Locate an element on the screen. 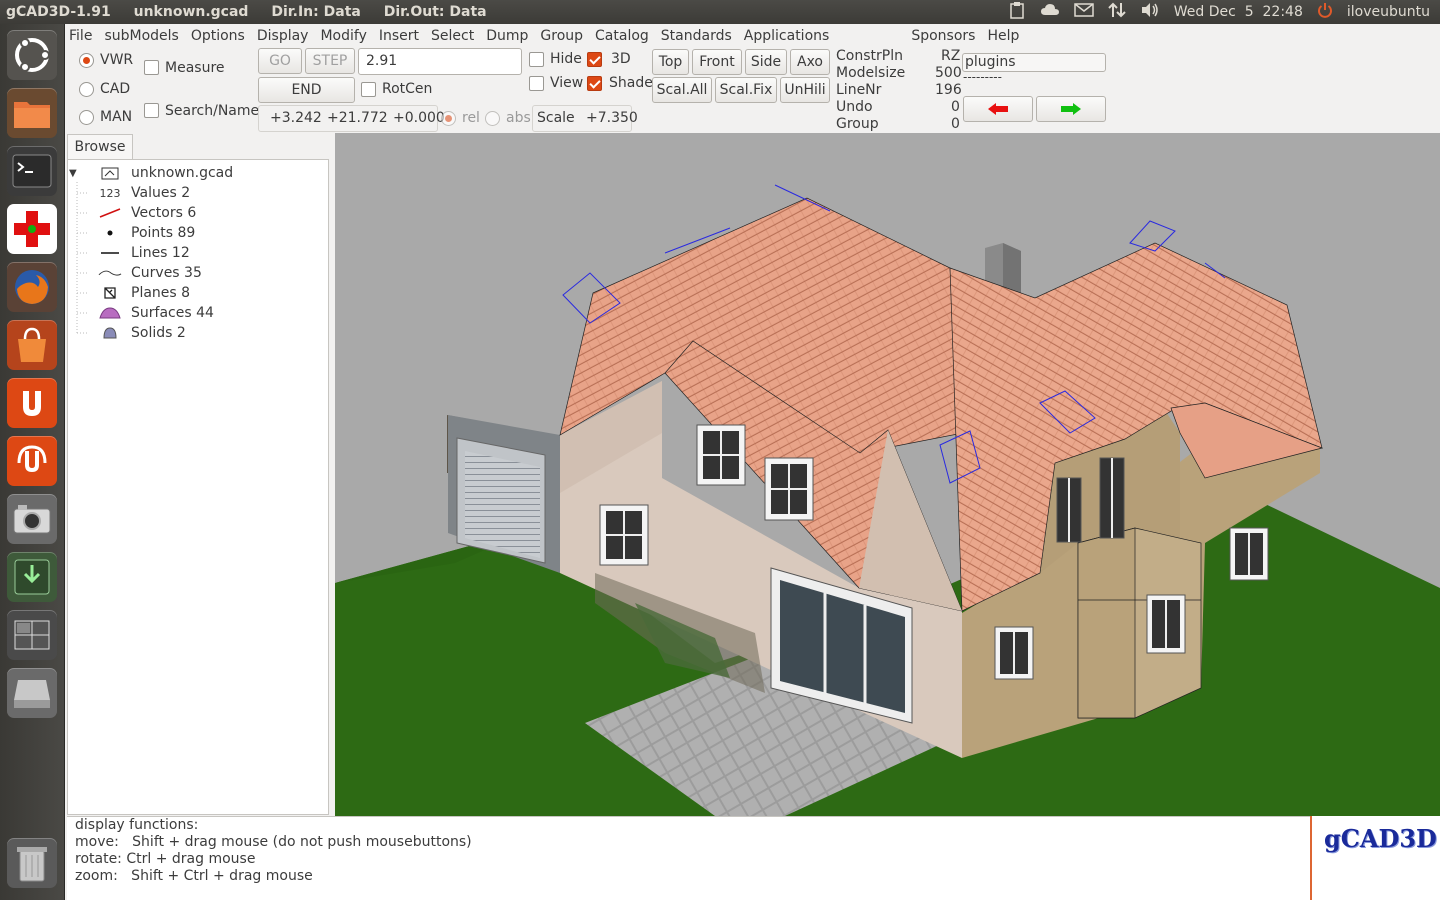 This screenshot has height=900, width=1440. window-icon is located at coordinates (721, 455).